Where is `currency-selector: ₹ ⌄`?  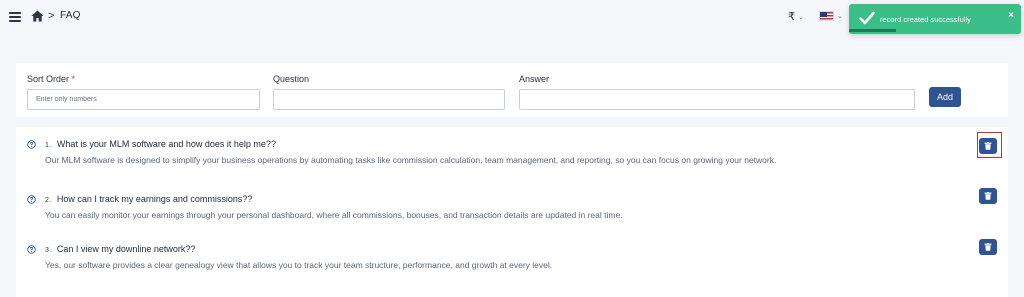
currency-selector: ₹ ⌄ is located at coordinates (796, 16).